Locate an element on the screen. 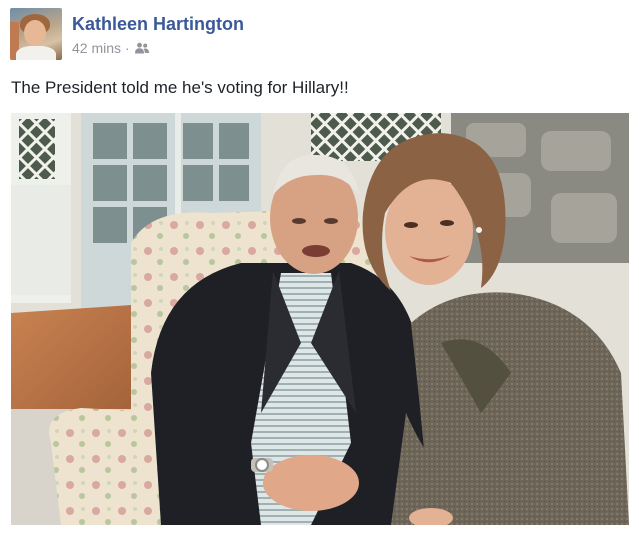 Image resolution: width=639 pixels, height=533 pixels. author-avatar is located at coordinates (36, 34).